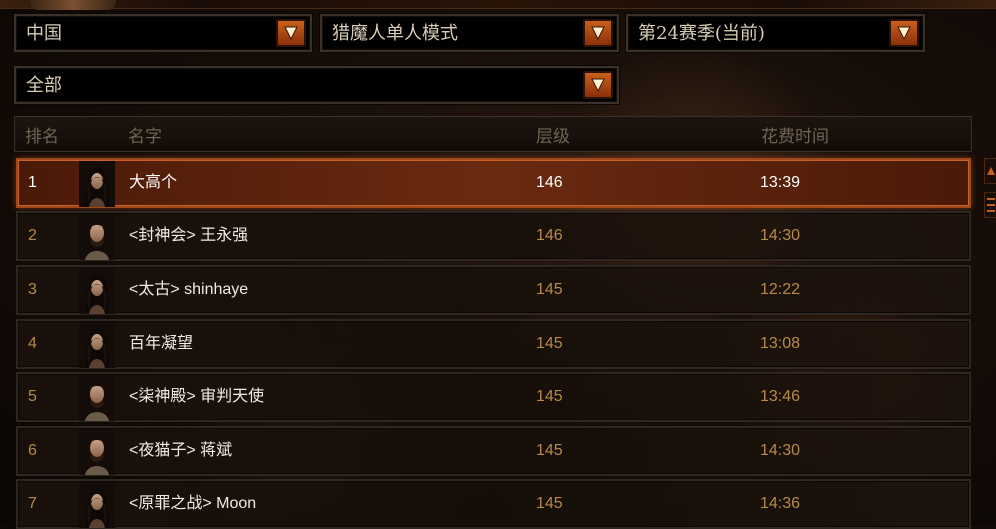 The image size is (996, 529). I want to click on leaderboard-row: 2 <封神会> 王永强 146 14:30, so click(493, 236).